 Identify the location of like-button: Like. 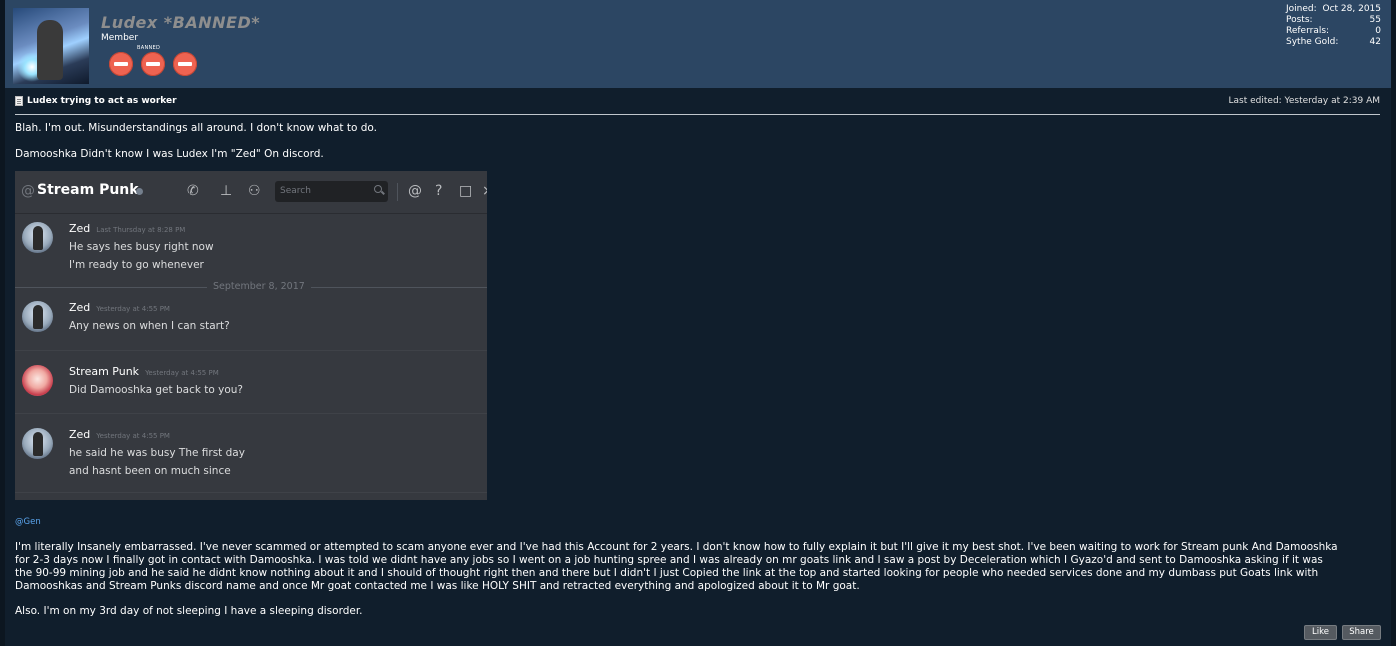
(1320, 632).